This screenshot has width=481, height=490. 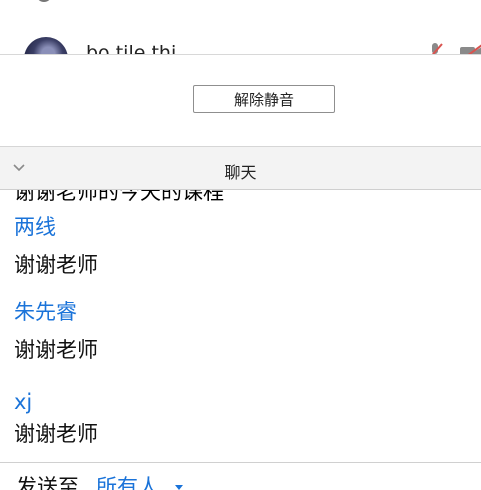 What do you see at coordinates (127, 482) in the screenshot?
I see `recipient-value: 所有人` at bounding box center [127, 482].